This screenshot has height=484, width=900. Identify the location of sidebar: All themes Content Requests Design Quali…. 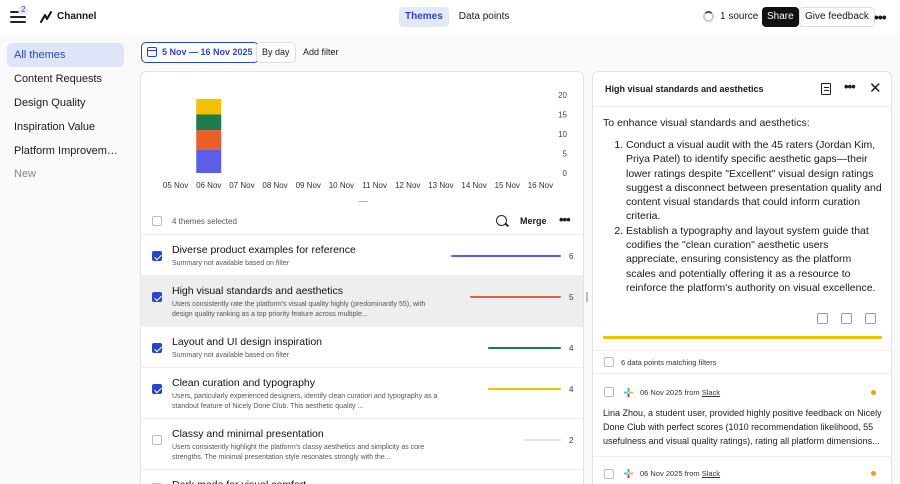
(67, 259).